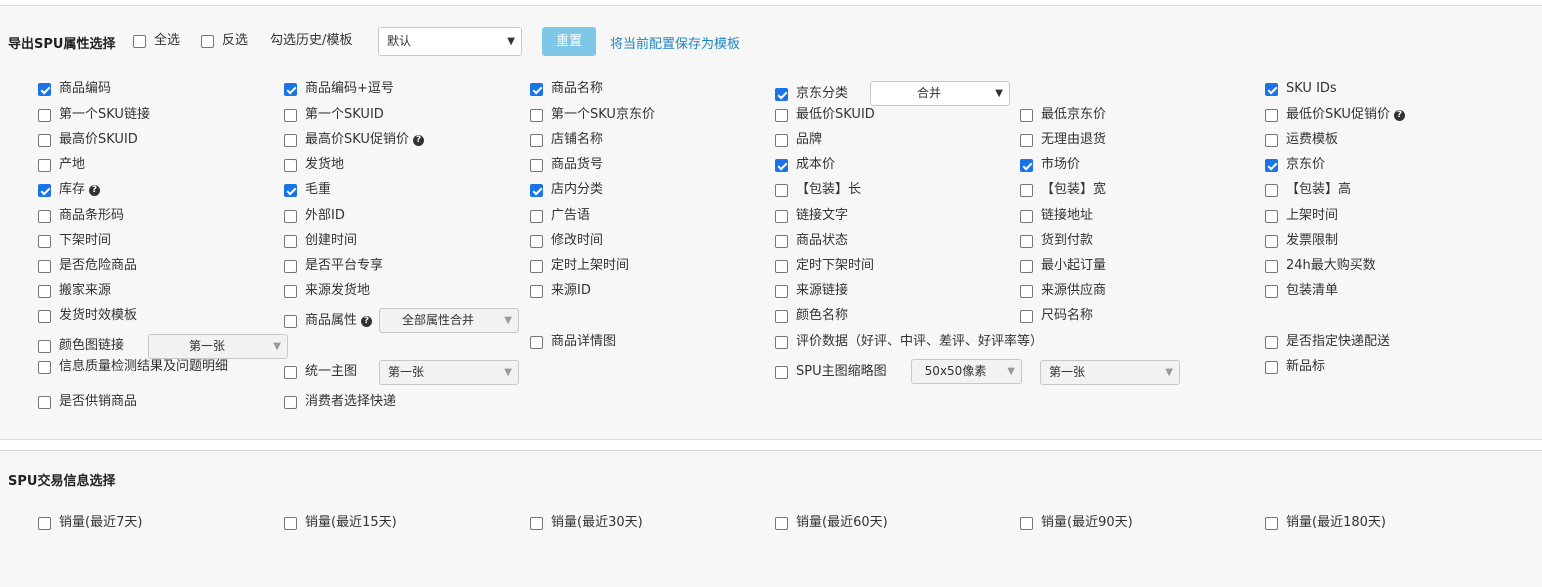 Image resolution: width=1542 pixels, height=587 pixels. What do you see at coordinates (1345, 115) in the screenshot?
I see `attribute-label: 最低价SKU促销价?` at bounding box center [1345, 115].